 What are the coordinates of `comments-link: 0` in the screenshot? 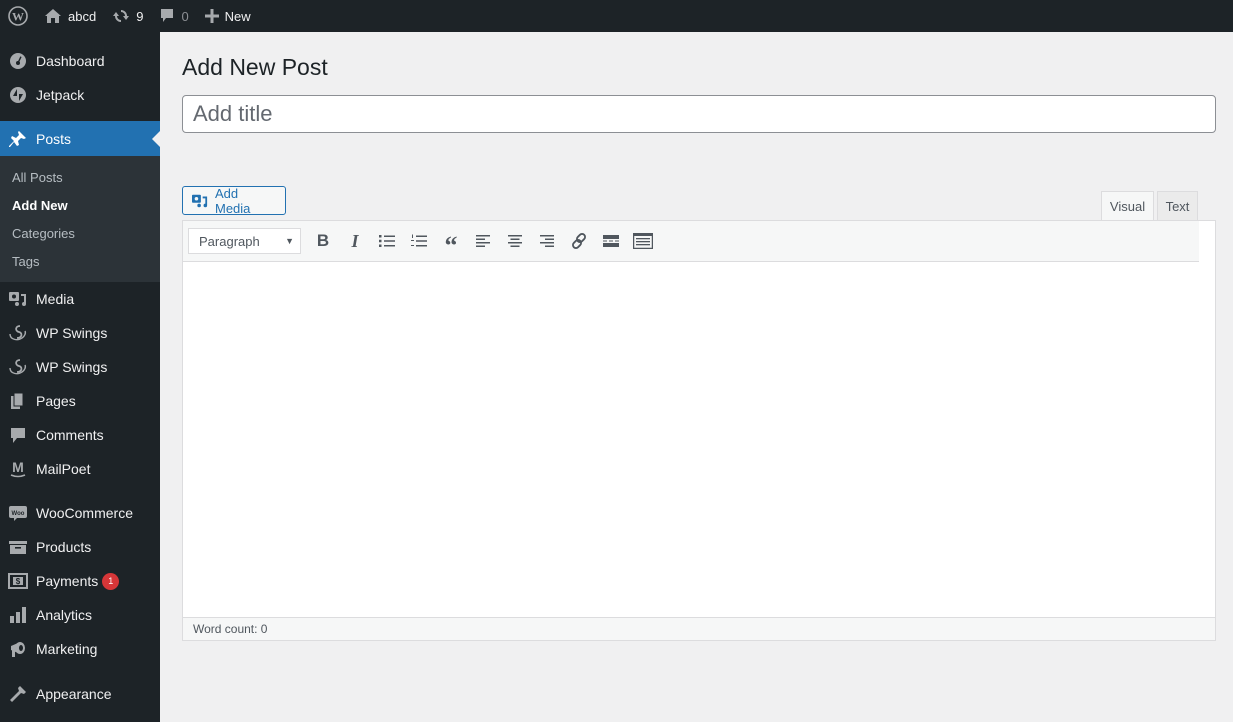 It's located at (173, 16).